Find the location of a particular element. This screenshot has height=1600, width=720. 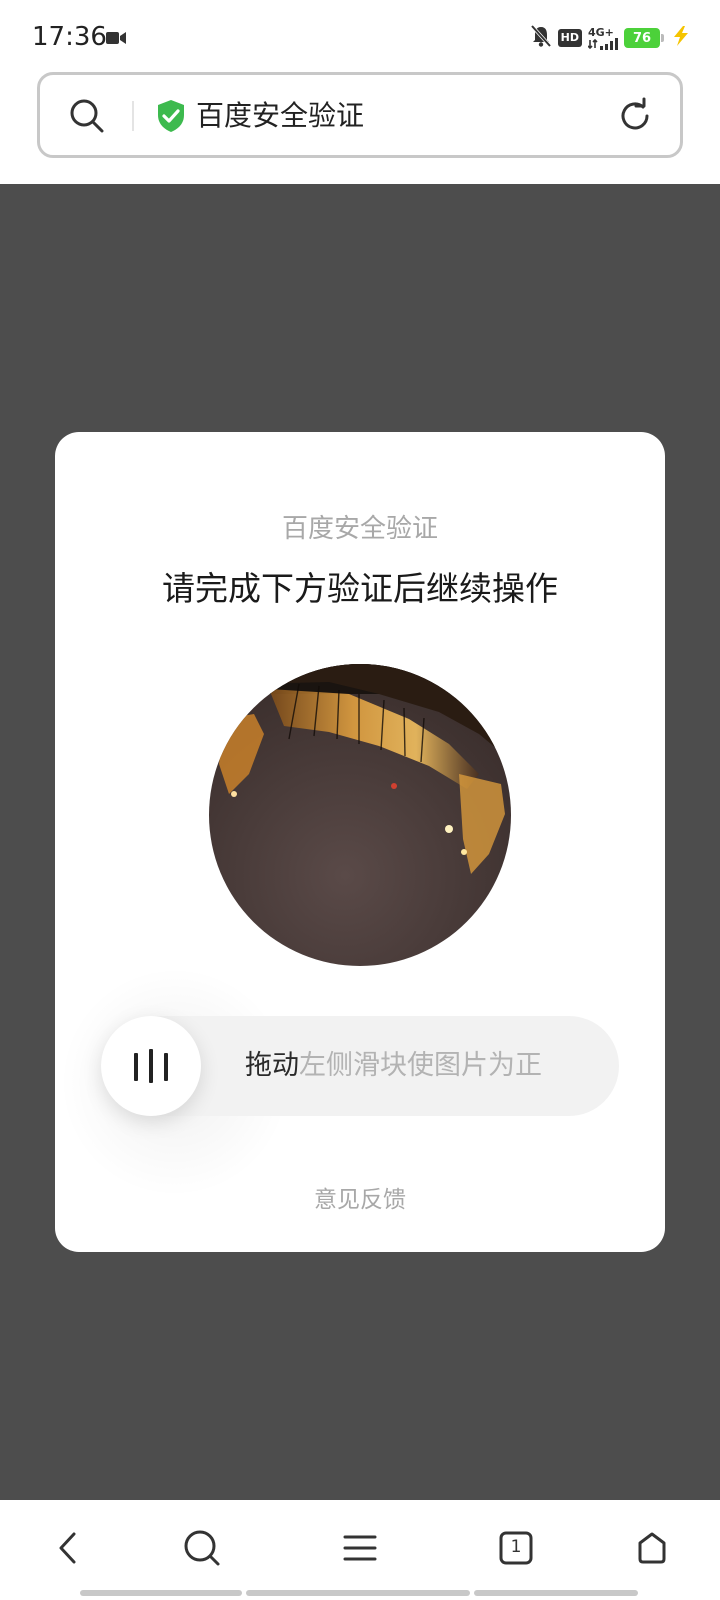

rotate-captcha-image is located at coordinates (360, 815).